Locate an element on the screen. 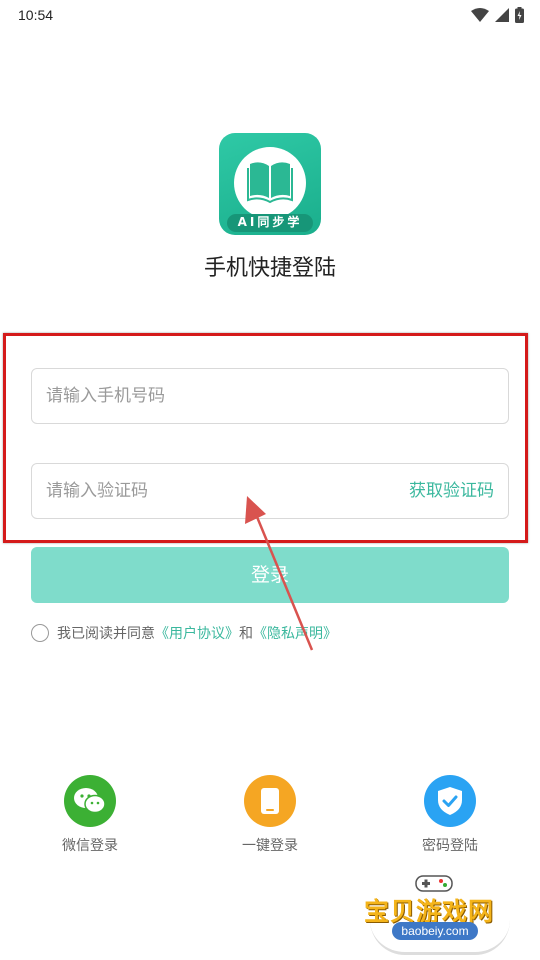  user-agreement-link: 《用户协议》 is located at coordinates (197, 633).